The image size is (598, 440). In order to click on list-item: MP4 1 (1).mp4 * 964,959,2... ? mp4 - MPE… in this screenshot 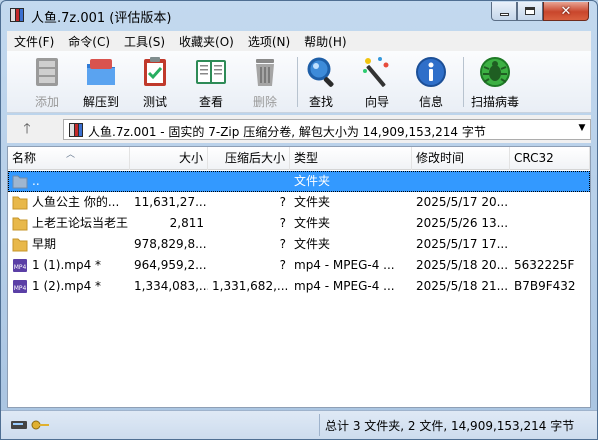, I will do `click(299, 265)`.